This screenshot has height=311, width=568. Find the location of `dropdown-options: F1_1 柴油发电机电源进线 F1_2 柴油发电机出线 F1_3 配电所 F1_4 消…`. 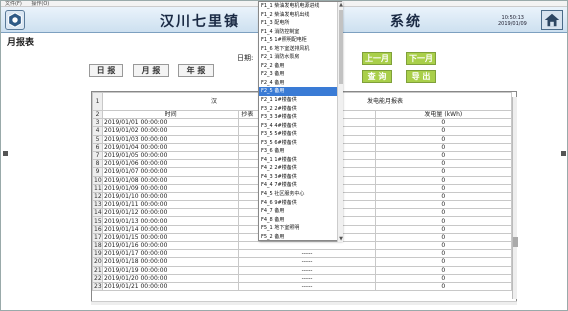

dropdown-options: F1_1 柴油发电机电源进线 F1_2 柴油发电机出线 F1_3 配电所 F1_4 消… is located at coordinates (298, 122).